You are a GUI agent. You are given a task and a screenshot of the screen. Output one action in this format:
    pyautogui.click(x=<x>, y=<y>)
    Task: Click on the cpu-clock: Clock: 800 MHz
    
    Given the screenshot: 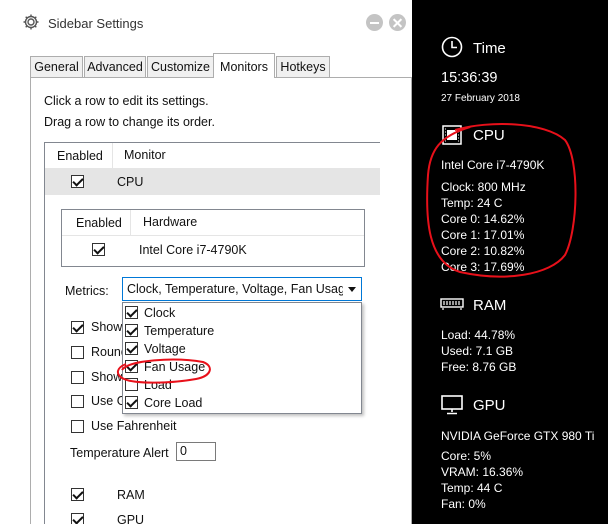 What is the action you would take?
    pyautogui.click(x=483, y=187)
    